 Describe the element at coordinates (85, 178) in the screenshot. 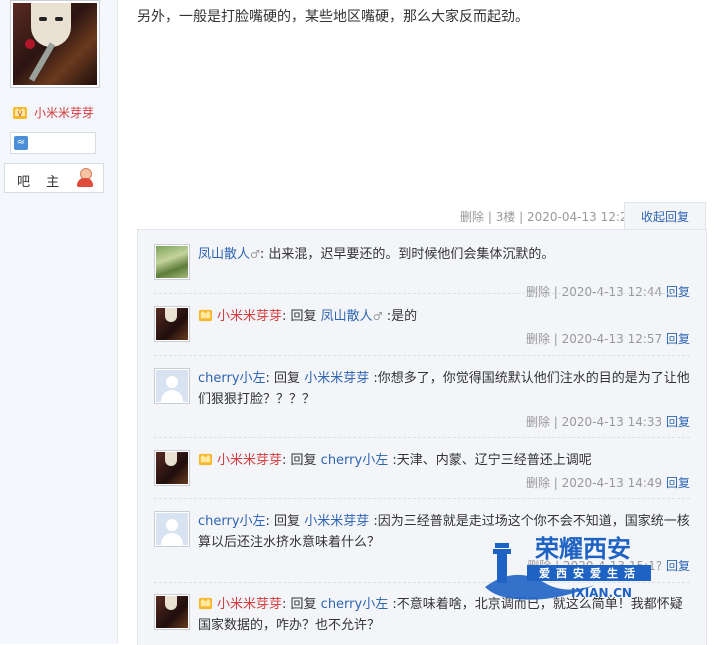

I see `moderator-icon` at that location.